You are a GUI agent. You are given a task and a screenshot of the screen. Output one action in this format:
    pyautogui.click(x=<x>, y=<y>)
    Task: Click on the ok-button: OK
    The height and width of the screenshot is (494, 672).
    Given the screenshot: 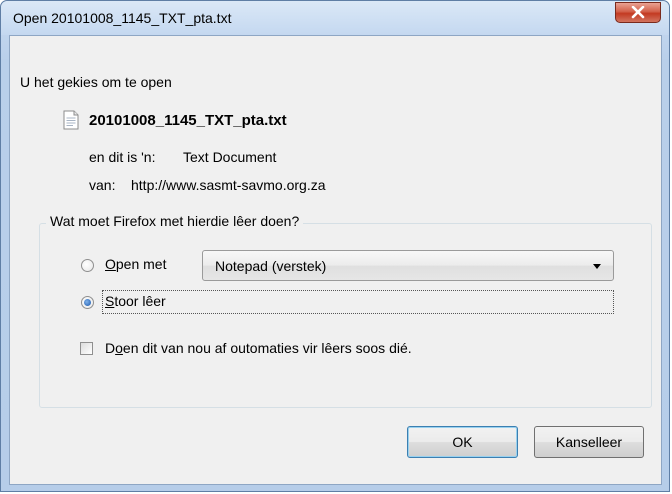 What is the action you would take?
    pyautogui.click(x=462, y=442)
    